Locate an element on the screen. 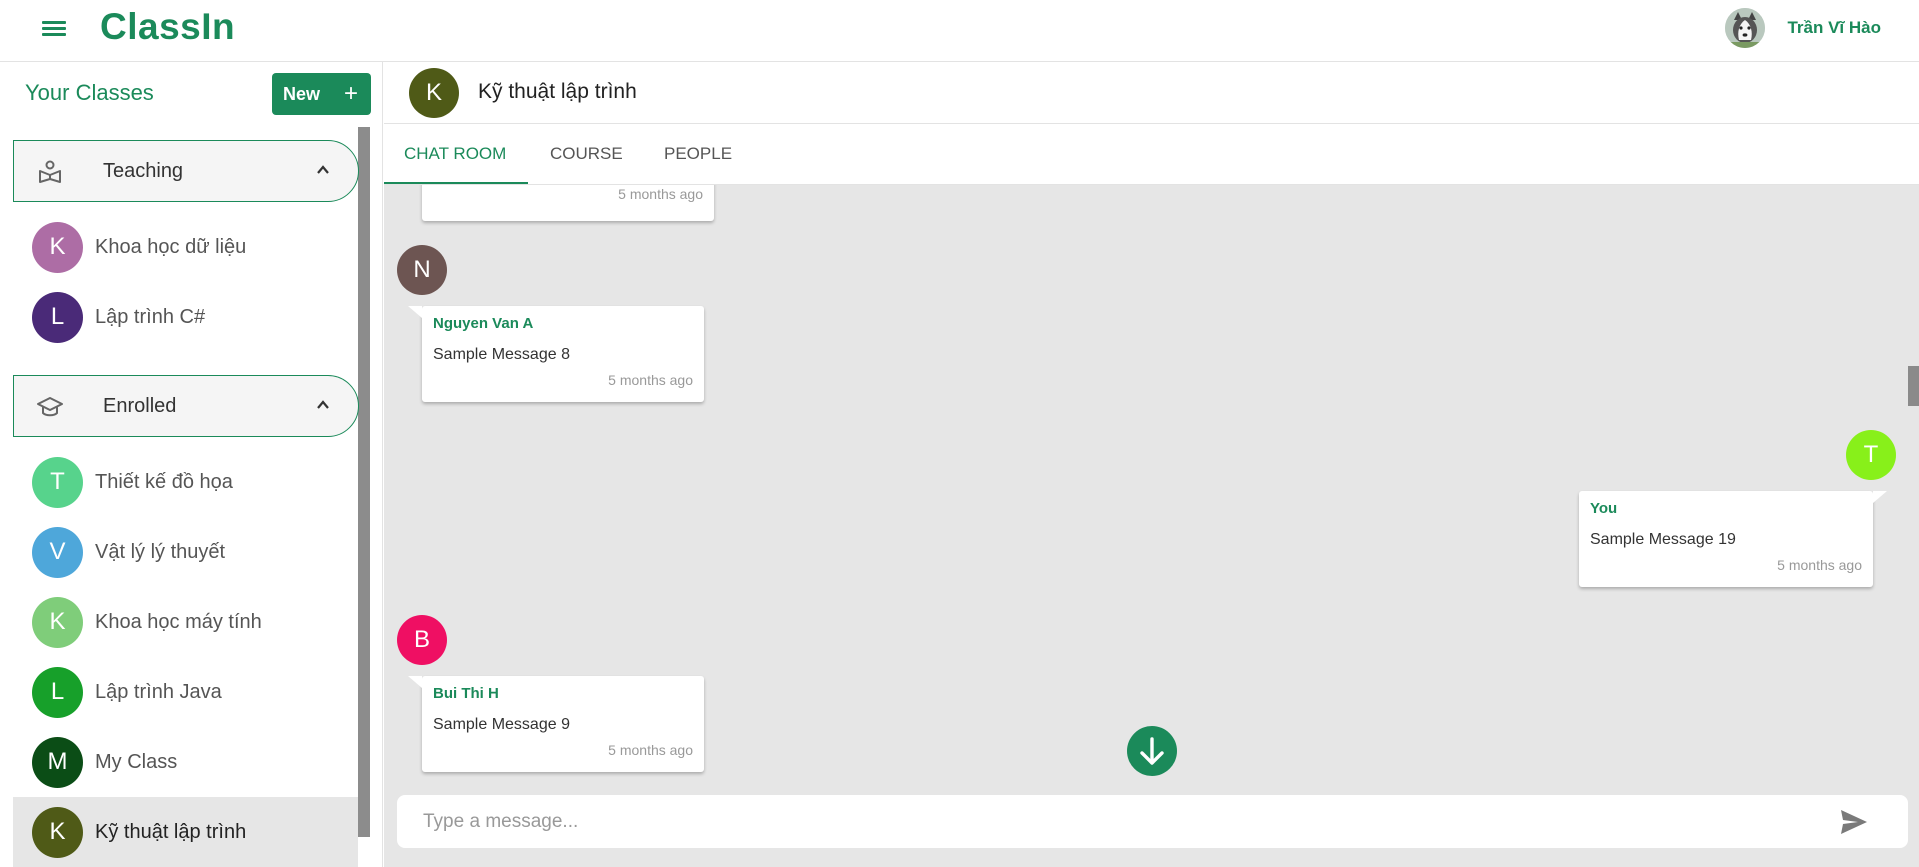 The height and width of the screenshot is (867, 1919). class-item: L Lập trình C# is located at coordinates (185, 317).